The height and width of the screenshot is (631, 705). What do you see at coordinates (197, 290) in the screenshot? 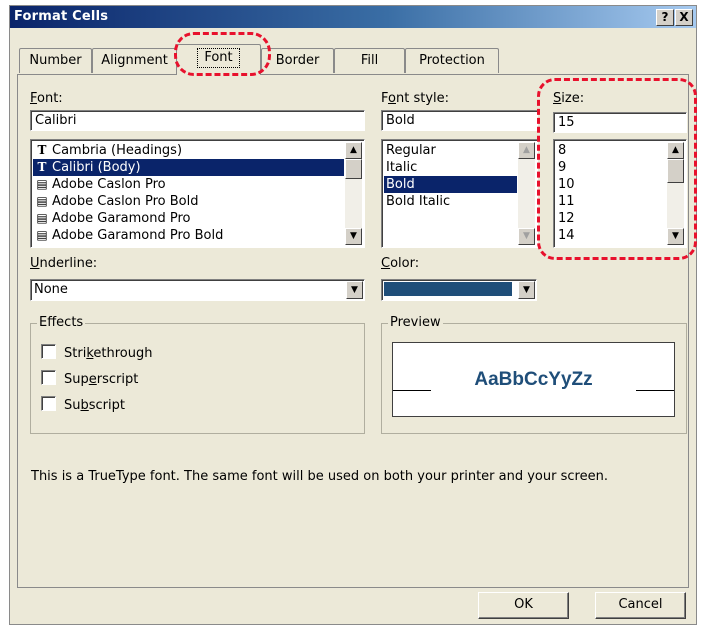
I see `underline-select: None ▼` at bounding box center [197, 290].